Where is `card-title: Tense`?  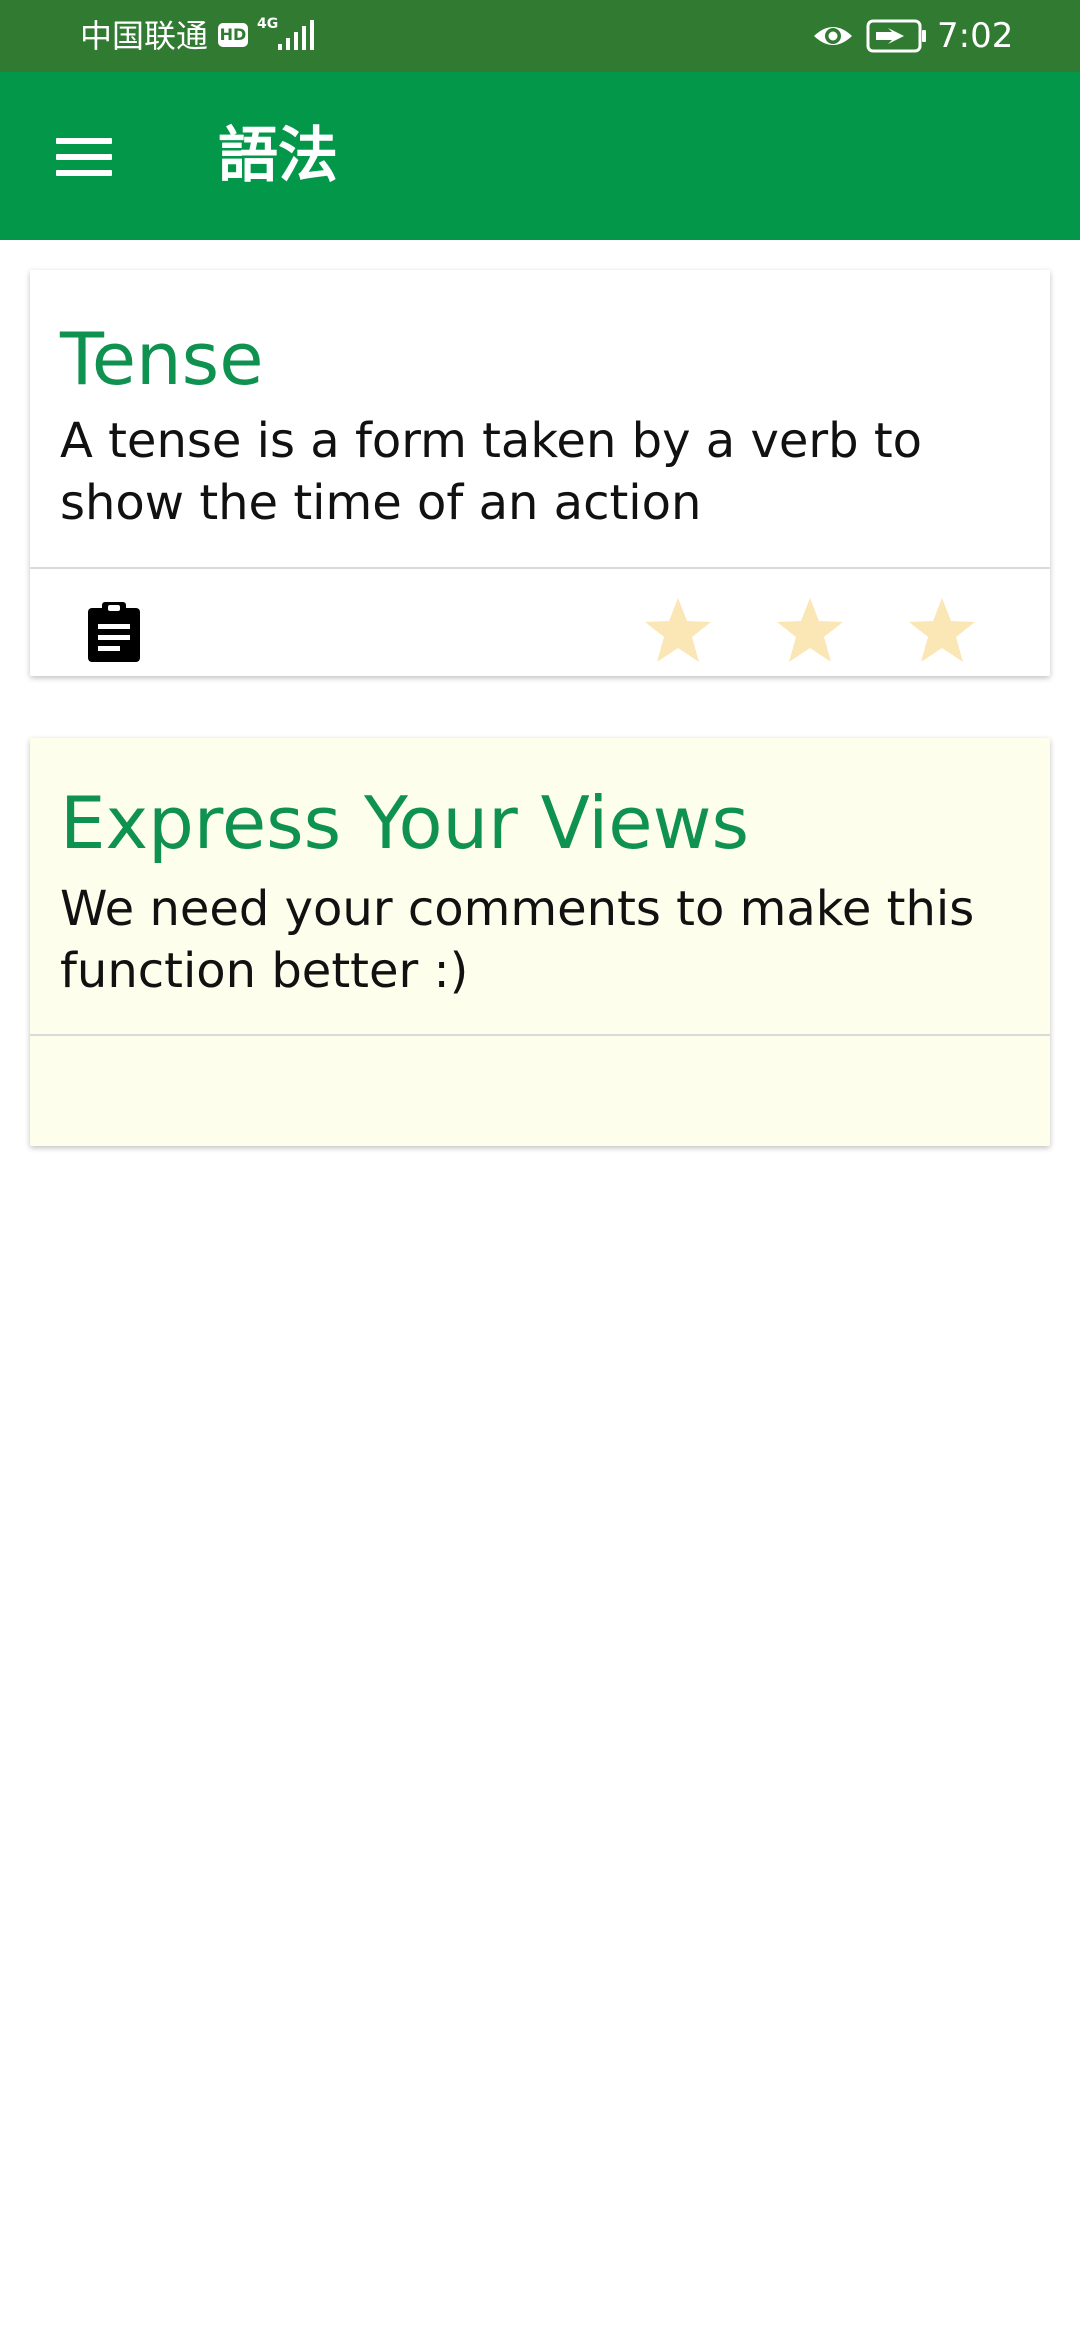 card-title: Tense is located at coordinates (162, 359).